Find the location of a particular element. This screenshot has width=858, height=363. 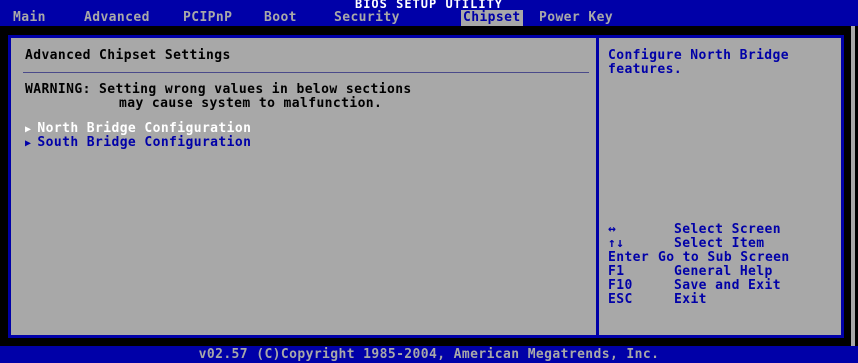

key-help-key: Enter is located at coordinates (629, 257).